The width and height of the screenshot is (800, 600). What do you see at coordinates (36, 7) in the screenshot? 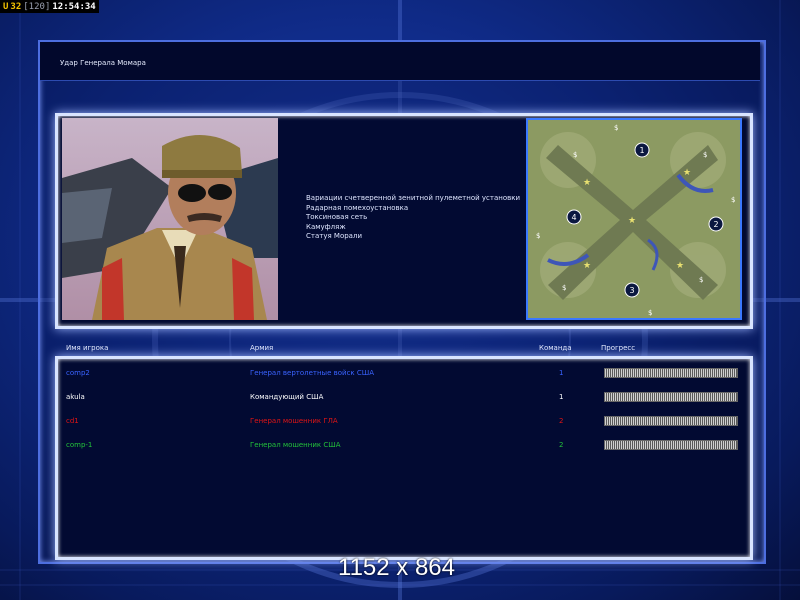
I see `fps-limit: [120]` at bounding box center [36, 7].